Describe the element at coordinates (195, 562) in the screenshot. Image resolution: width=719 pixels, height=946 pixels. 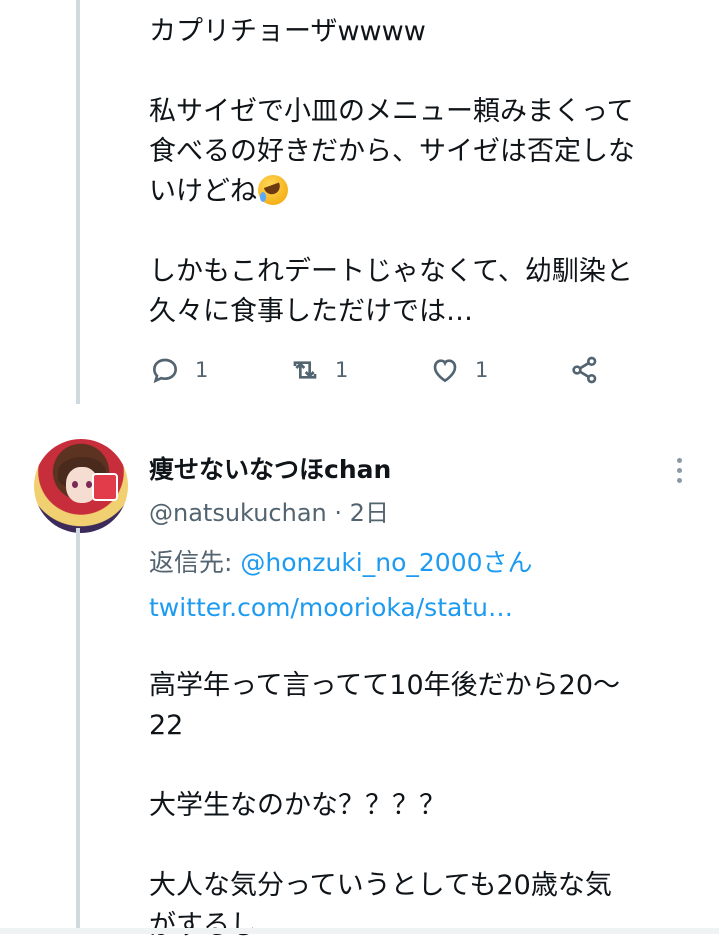
I see `reply-to-label: 返信先:` at that location.